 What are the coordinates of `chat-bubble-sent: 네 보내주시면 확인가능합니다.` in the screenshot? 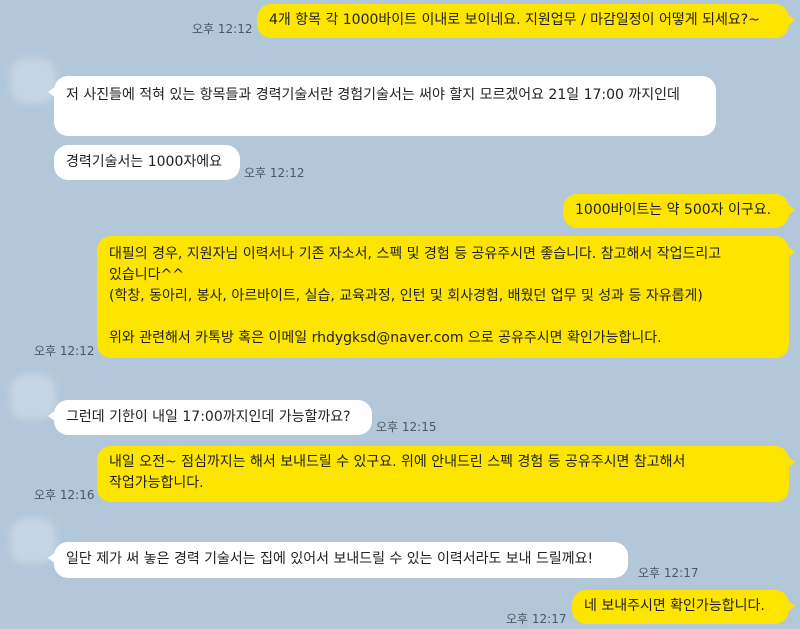 It's located at (683, 607).